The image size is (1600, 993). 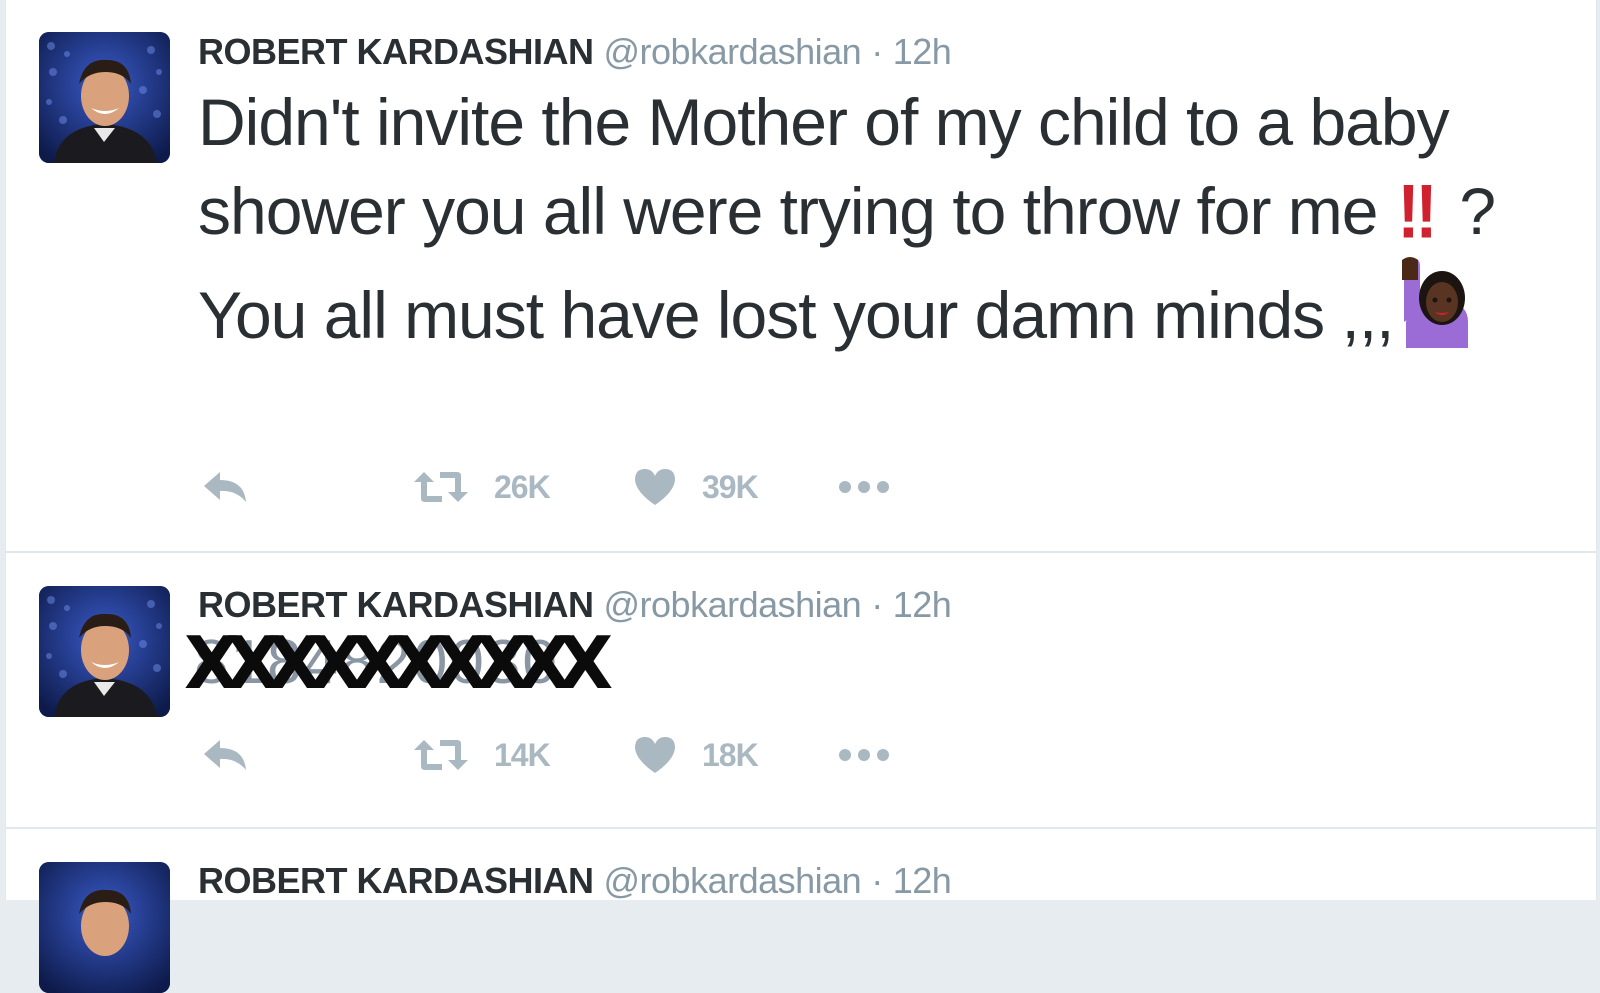 What do you see at coordinates (522, 486) in the screenshot?
I see `retweet-count: 26K` at bounding box center [522, 486].